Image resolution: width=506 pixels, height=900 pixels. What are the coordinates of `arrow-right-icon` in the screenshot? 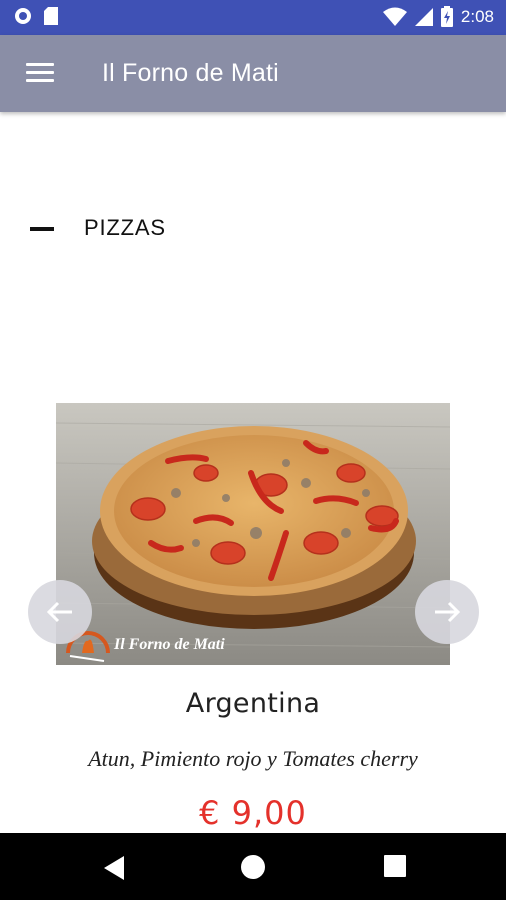 It's located at (448, 612).